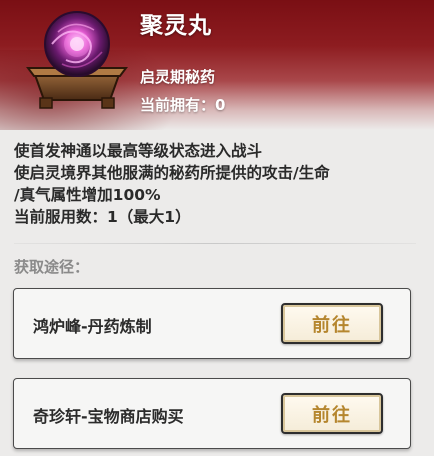 The height and width of the screenshot is (456, 434). Describe the element at coordinates (52, 267) in the screenshot. I see `sources-title: 获取途径：` at that location.